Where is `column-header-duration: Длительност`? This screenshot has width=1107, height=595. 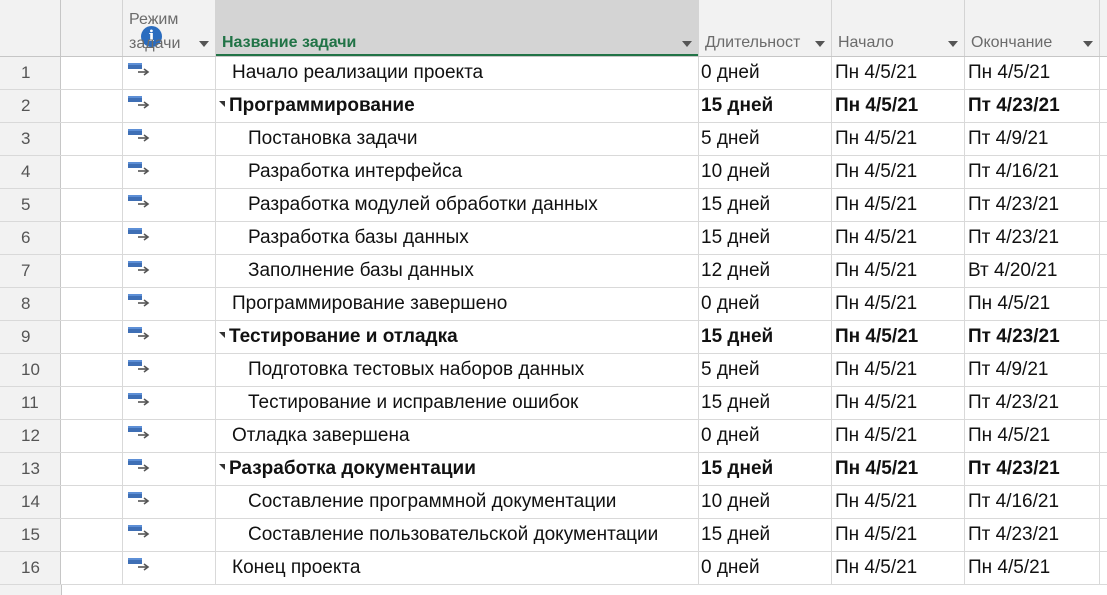 column-header-duration: Длительност is located at coordinates (765, 28).